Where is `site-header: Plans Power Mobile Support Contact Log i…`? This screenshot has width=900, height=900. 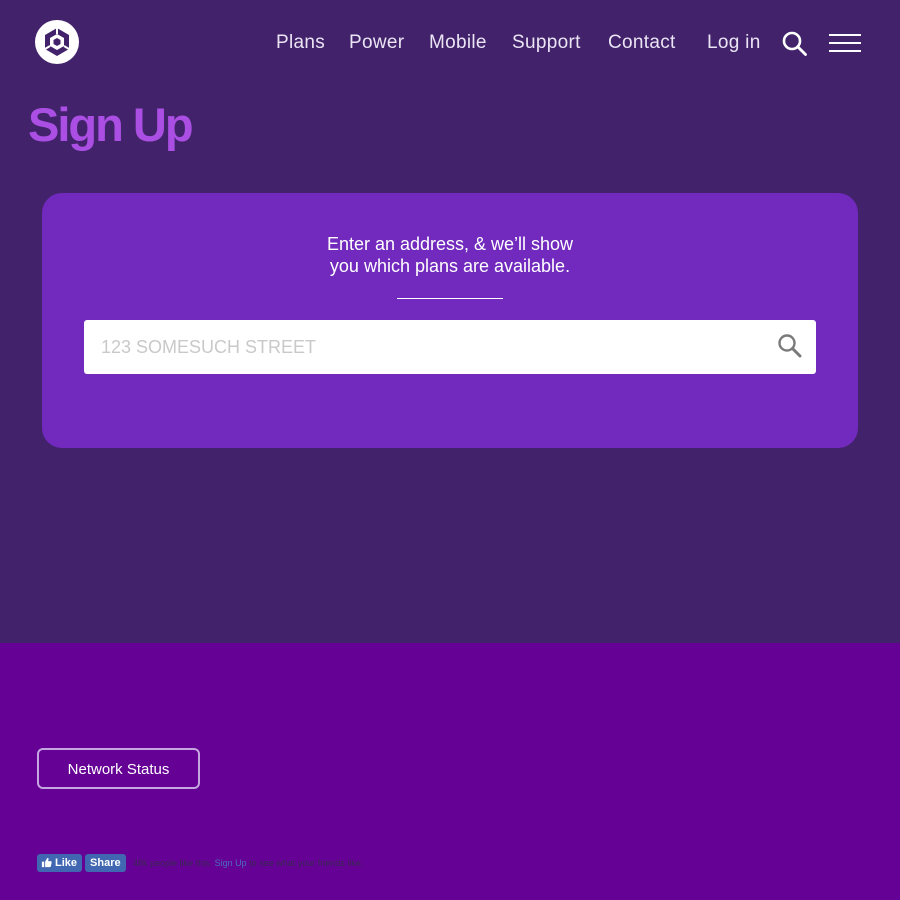 site-header: Plans Power Mobile Support Contact Log i… is located at coordinates (450, 43).